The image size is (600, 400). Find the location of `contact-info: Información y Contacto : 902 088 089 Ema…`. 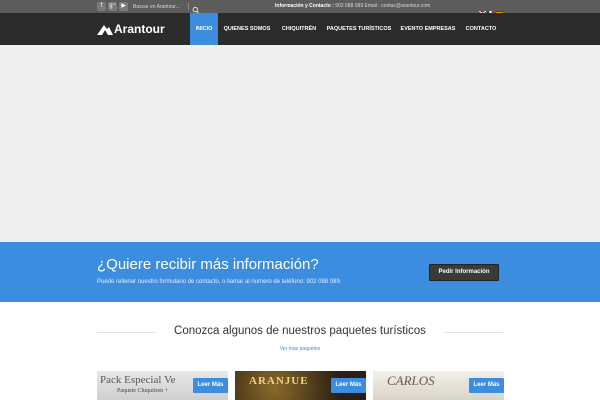

contact-info: Información y Contacto : 902 088 089 Ema… is located at coordinates (352, 6).